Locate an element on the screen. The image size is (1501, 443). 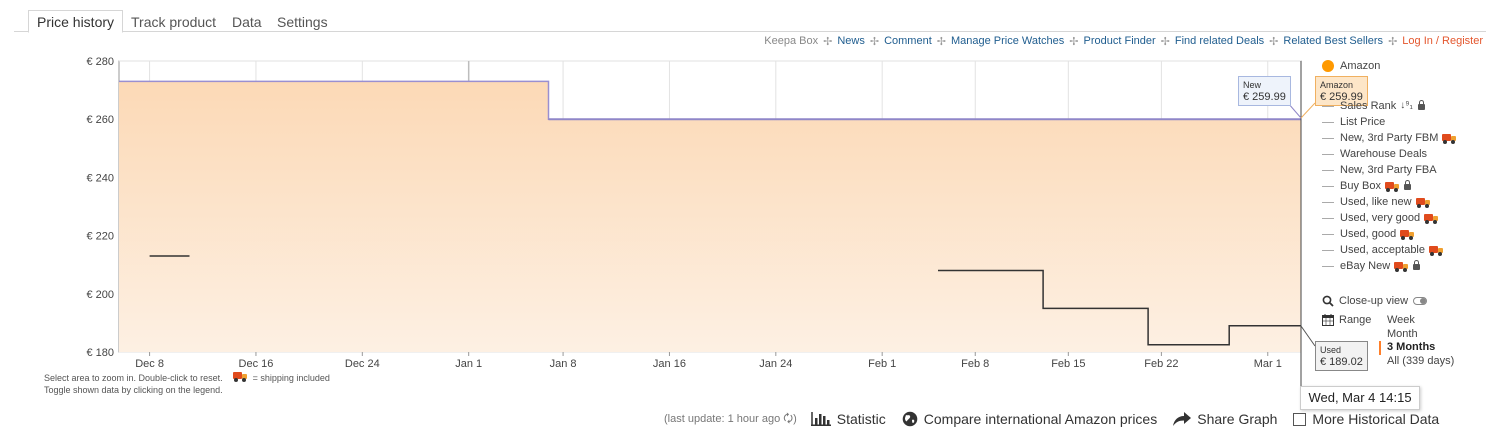
calendar-icon is located at coordinates (1328, 320).